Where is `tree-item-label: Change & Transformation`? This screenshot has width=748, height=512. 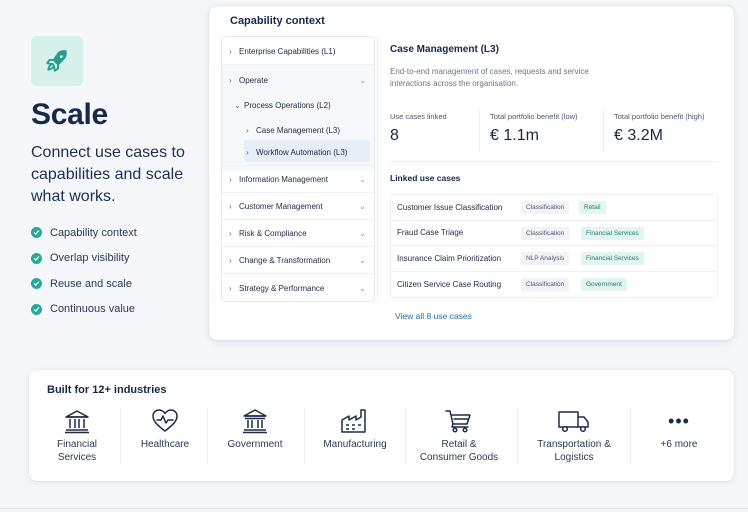 tree-item-label: Change & Transformation is located at coordinates (285, 260).